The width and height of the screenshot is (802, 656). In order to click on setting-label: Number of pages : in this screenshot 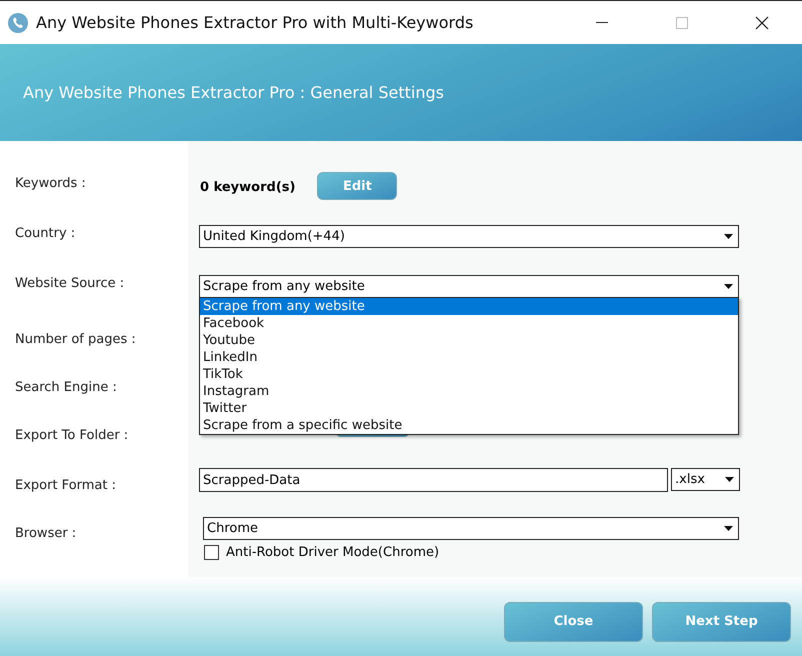, I will do `click(75, 339)`.